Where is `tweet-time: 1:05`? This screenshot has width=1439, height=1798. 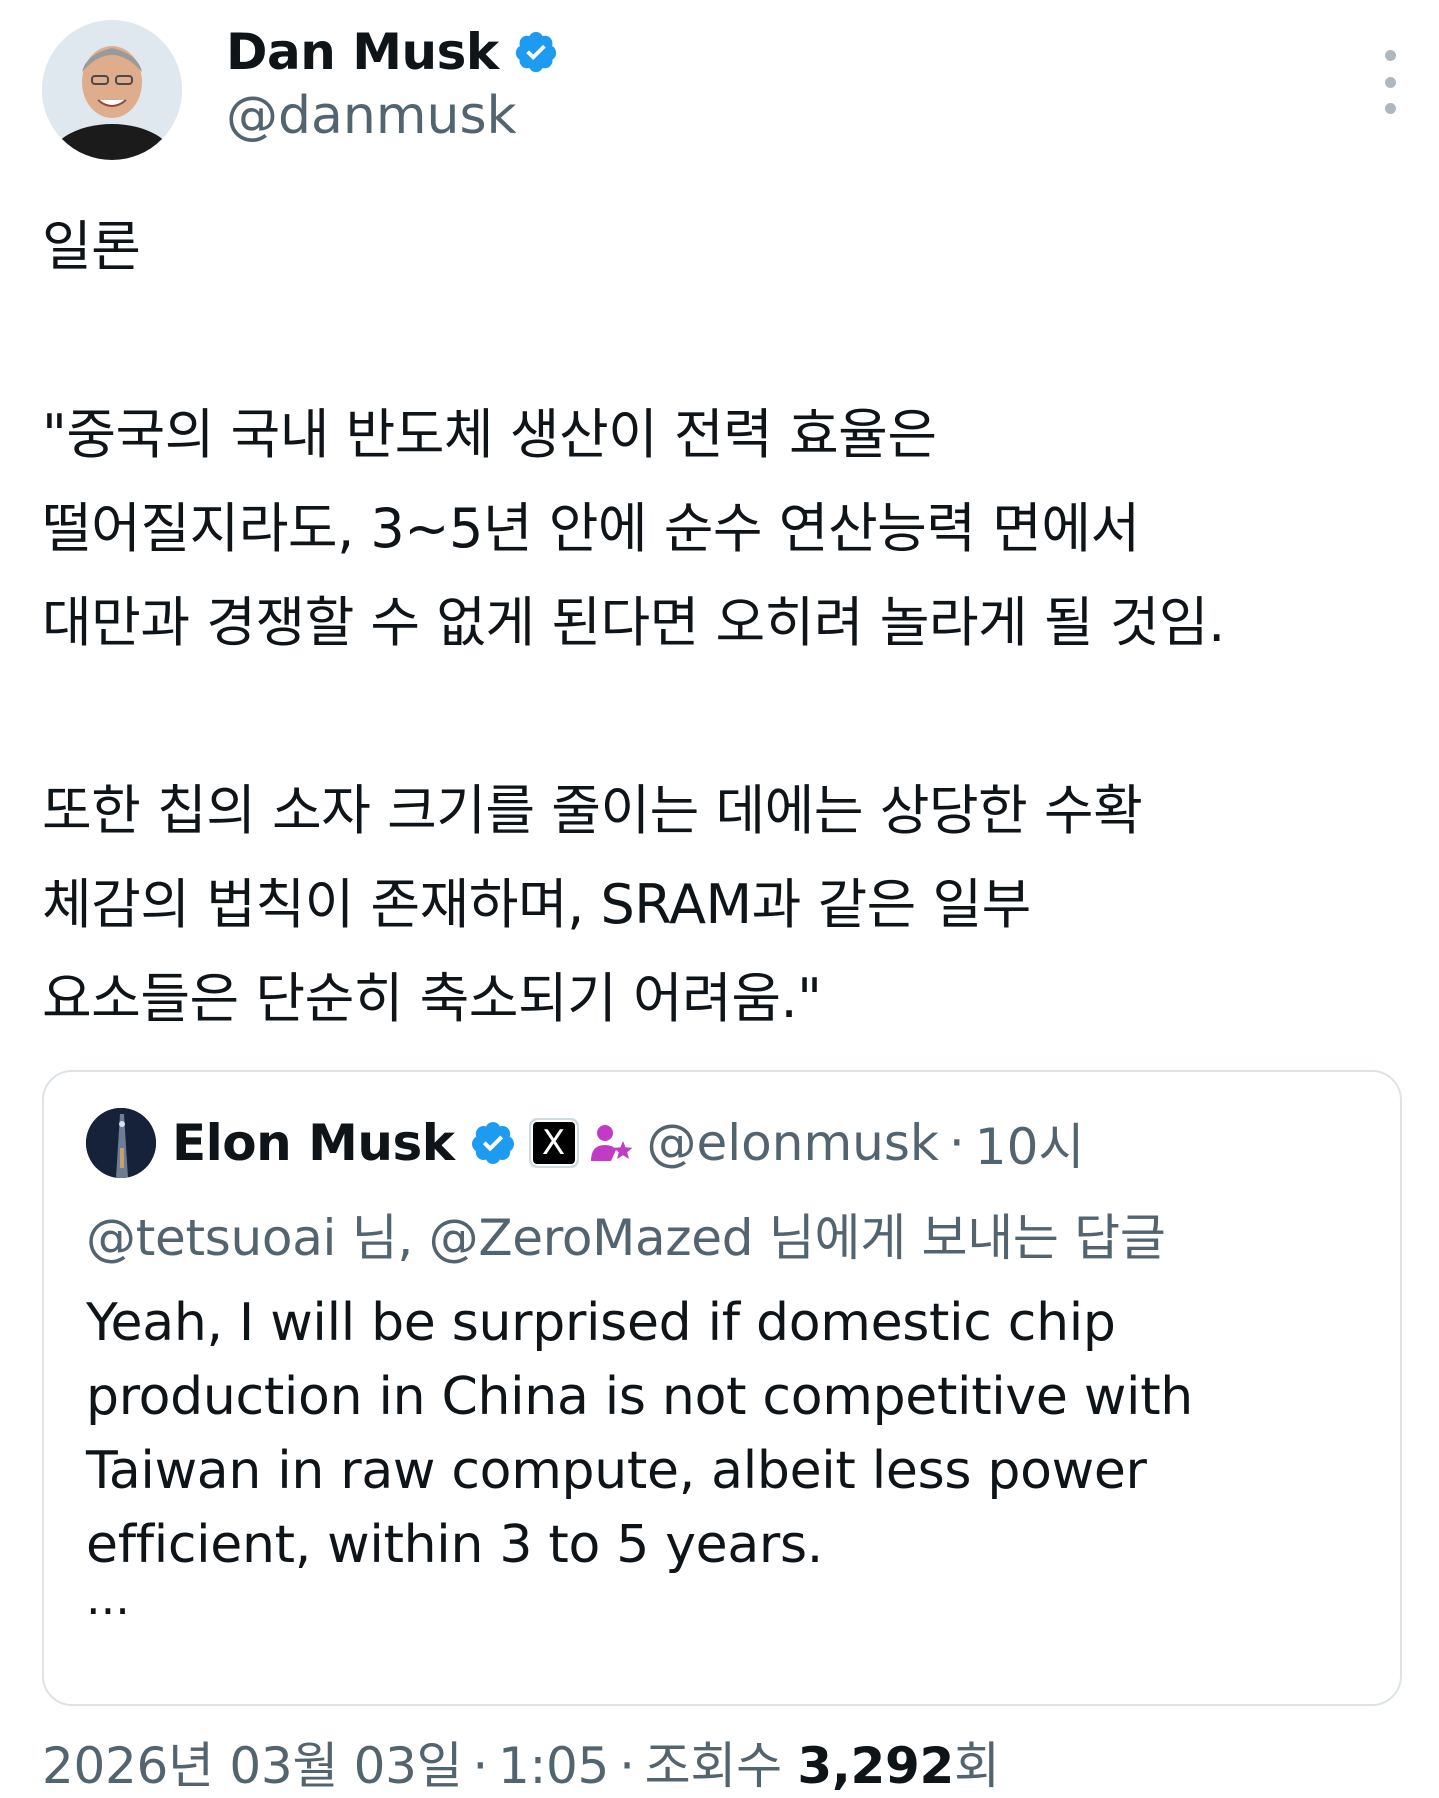
tweet-time: 1:05 is located at coordinates (553, 1766).